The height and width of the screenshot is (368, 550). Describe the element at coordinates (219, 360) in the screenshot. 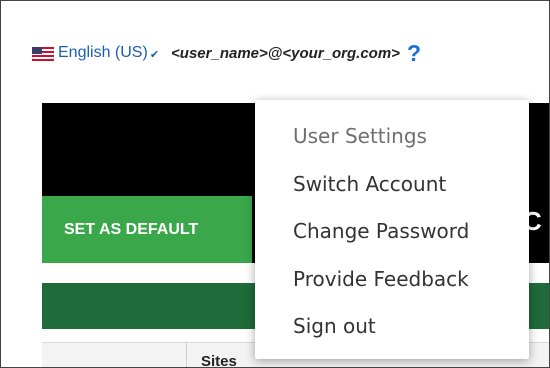

I see `column-header-sites: Sites` at that location.